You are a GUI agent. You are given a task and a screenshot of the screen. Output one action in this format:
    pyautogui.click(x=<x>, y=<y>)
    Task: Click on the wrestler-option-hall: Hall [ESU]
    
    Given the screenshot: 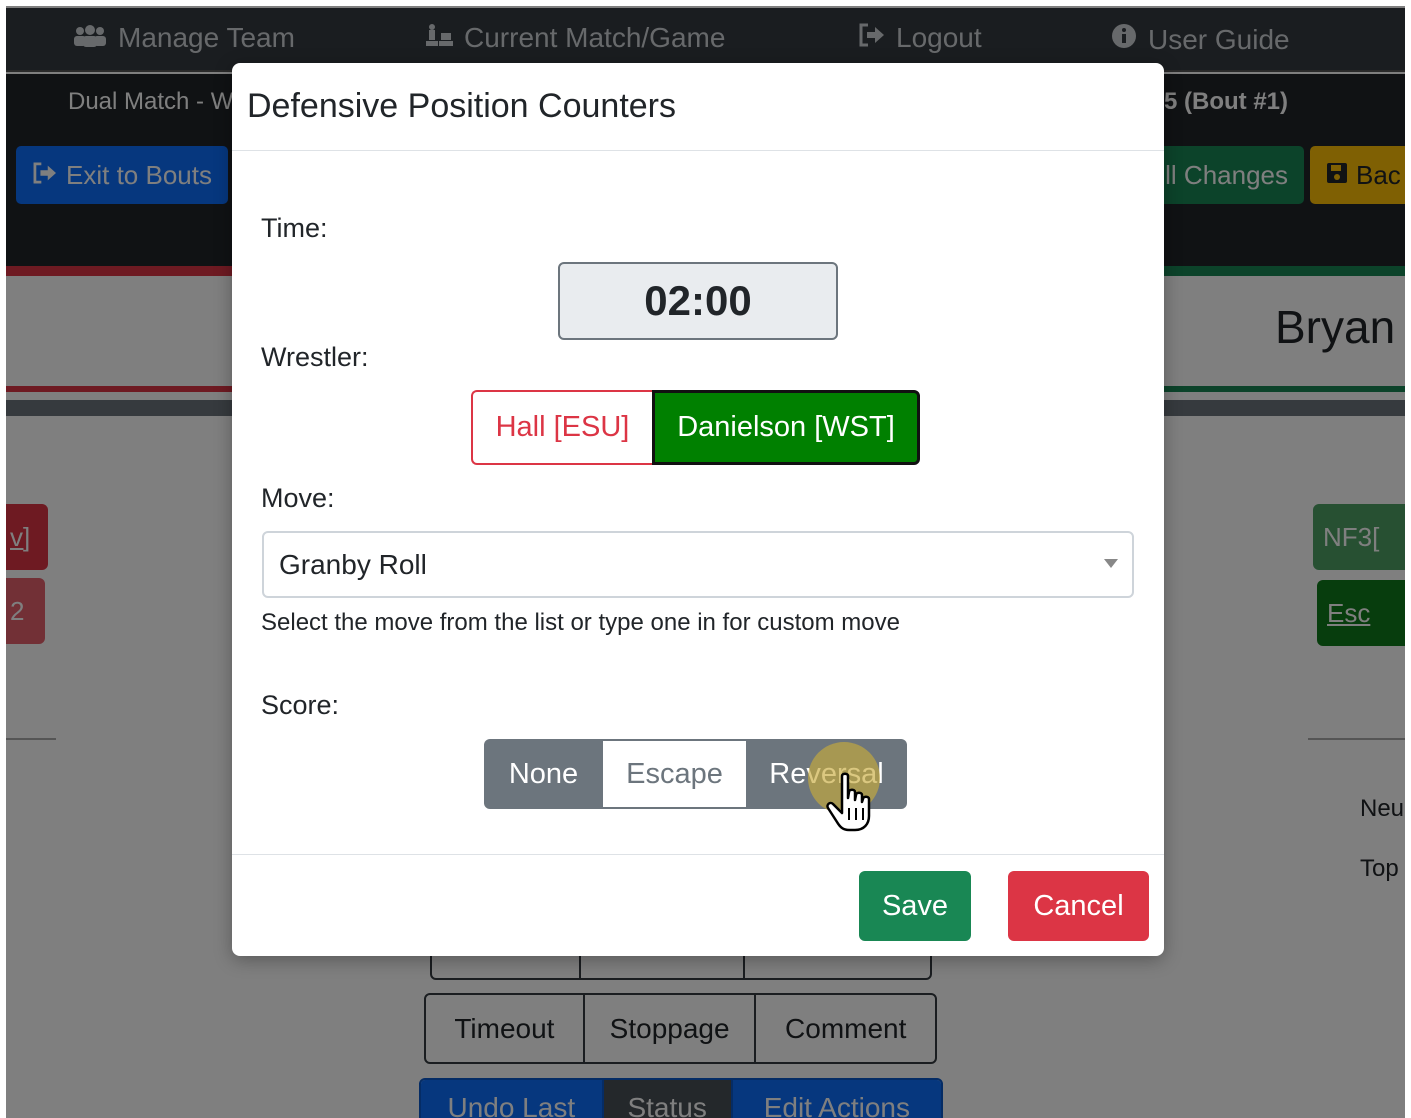 What is the action you would take?
    pyautogui.click(x=561, y=427)
    